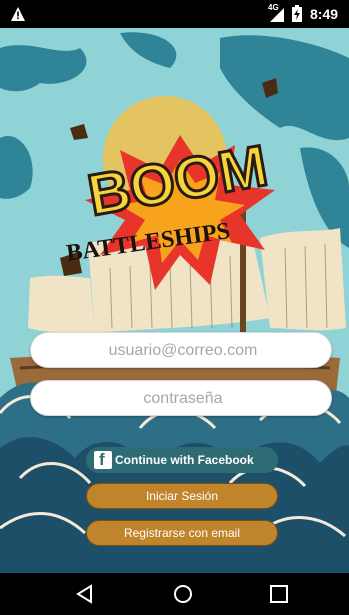  What do you see at coordinates (103, 459) in the screenshot?
I see `facebook-icon: f` at bounding box center [103, 459].